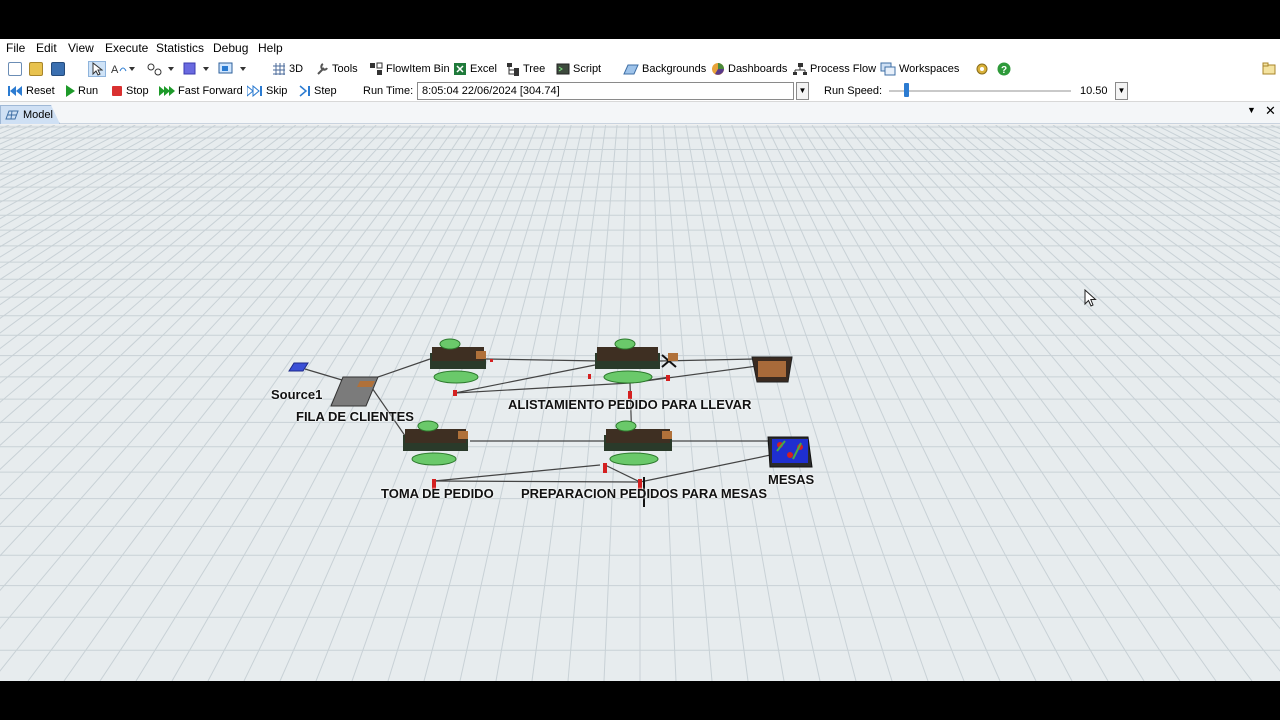  I want to click on step-button: Step, so click(318, 91).